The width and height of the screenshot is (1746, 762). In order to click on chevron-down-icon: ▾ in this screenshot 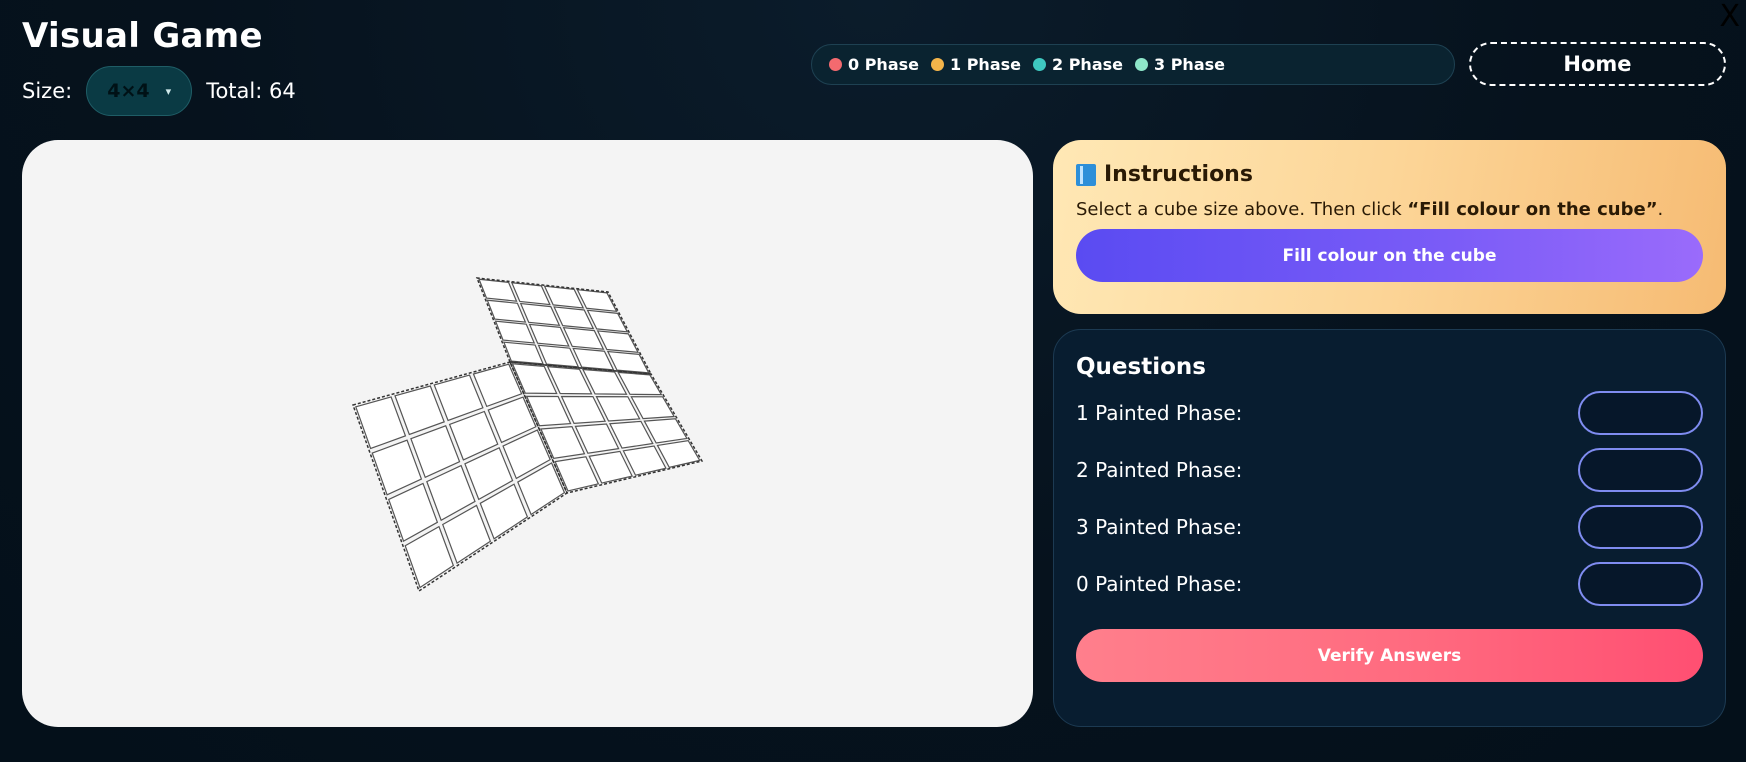, I will do `click(168, 91)`.